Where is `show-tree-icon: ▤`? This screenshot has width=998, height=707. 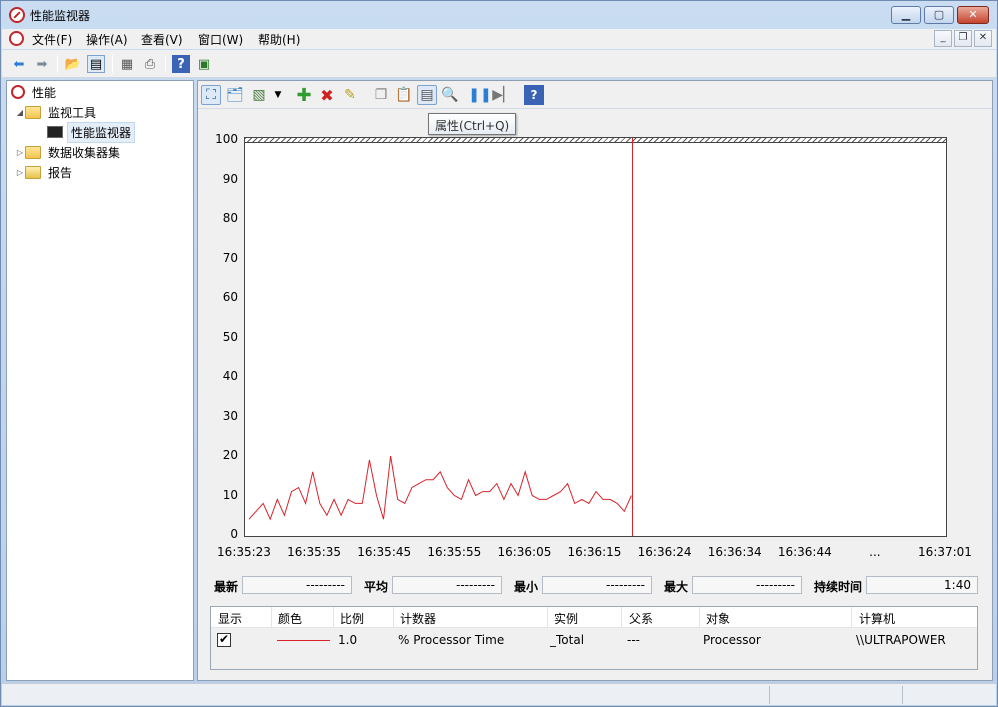 show-tree-icon: ▤ is located at coordinates (96, 64).